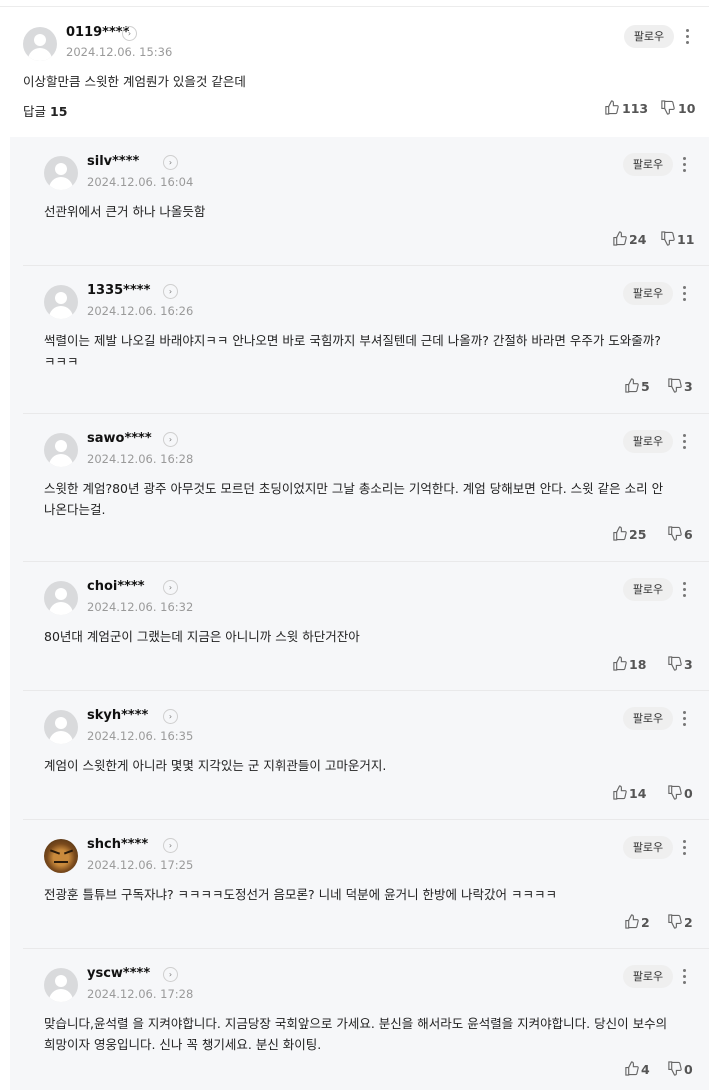  What do you see at coordinates (59, 111) in the screenshot?
I see `reply-count: 15` at bounding box center [59, 111].